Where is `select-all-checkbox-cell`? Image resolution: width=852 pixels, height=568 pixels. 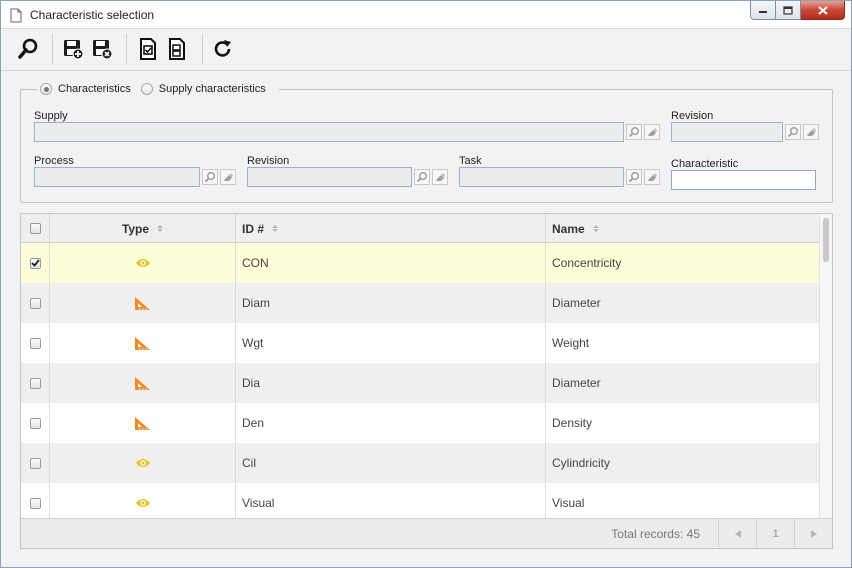
select-all-checkbox-cell is located at coordinates (35, 228).